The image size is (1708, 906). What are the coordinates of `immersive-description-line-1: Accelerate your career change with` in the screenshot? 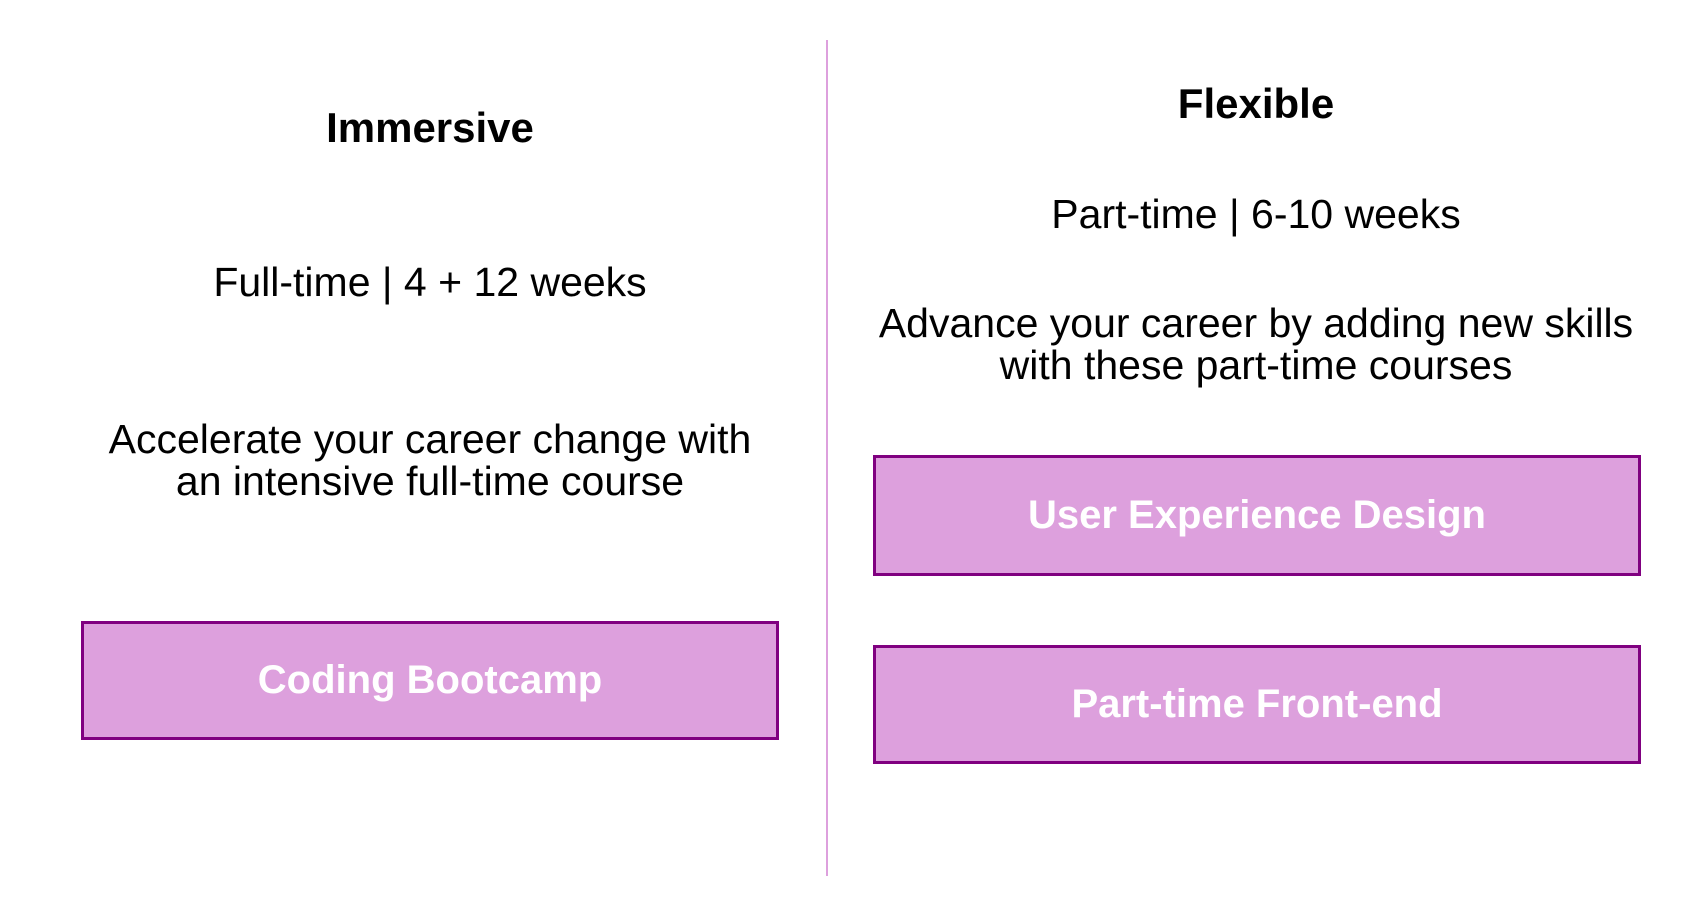 It's located at (430, 439).